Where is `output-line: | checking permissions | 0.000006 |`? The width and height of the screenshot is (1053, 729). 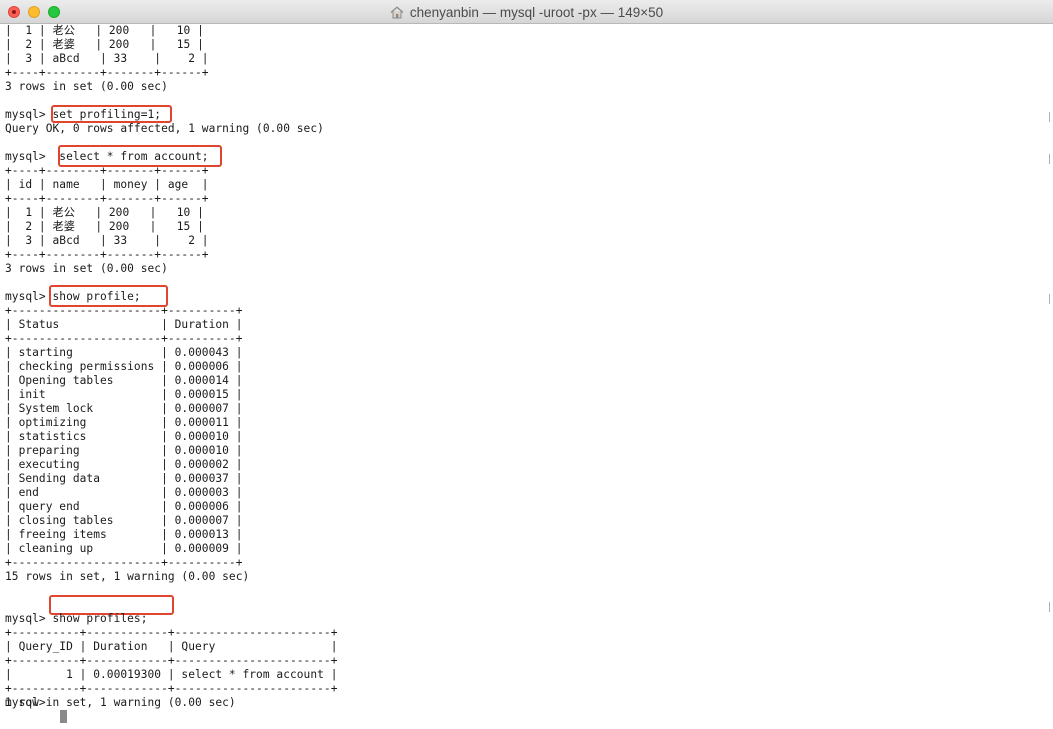 output-line: | checking permissions | 0.000006 | is located at coordinates (124, 366).